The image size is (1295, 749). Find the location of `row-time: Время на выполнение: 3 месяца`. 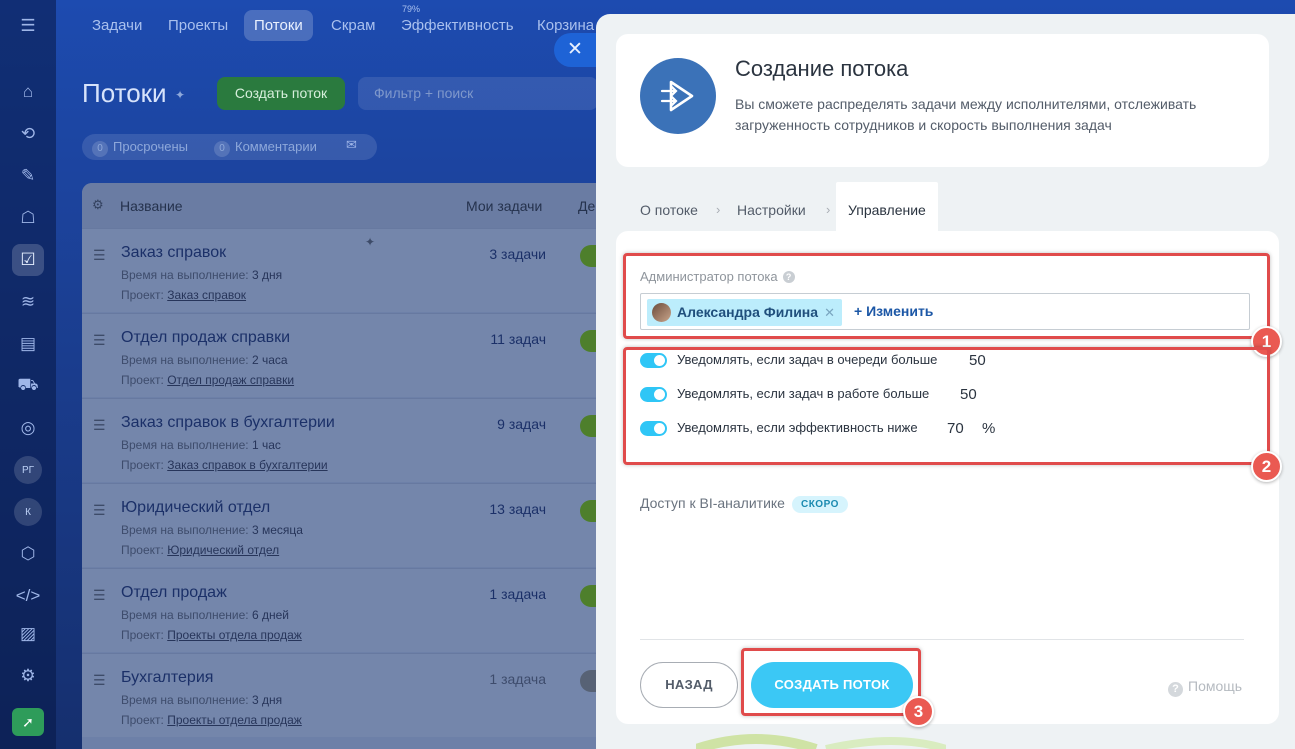

row-time: Время на выполнение: 3 месяца is located at coordinates (212, 530).